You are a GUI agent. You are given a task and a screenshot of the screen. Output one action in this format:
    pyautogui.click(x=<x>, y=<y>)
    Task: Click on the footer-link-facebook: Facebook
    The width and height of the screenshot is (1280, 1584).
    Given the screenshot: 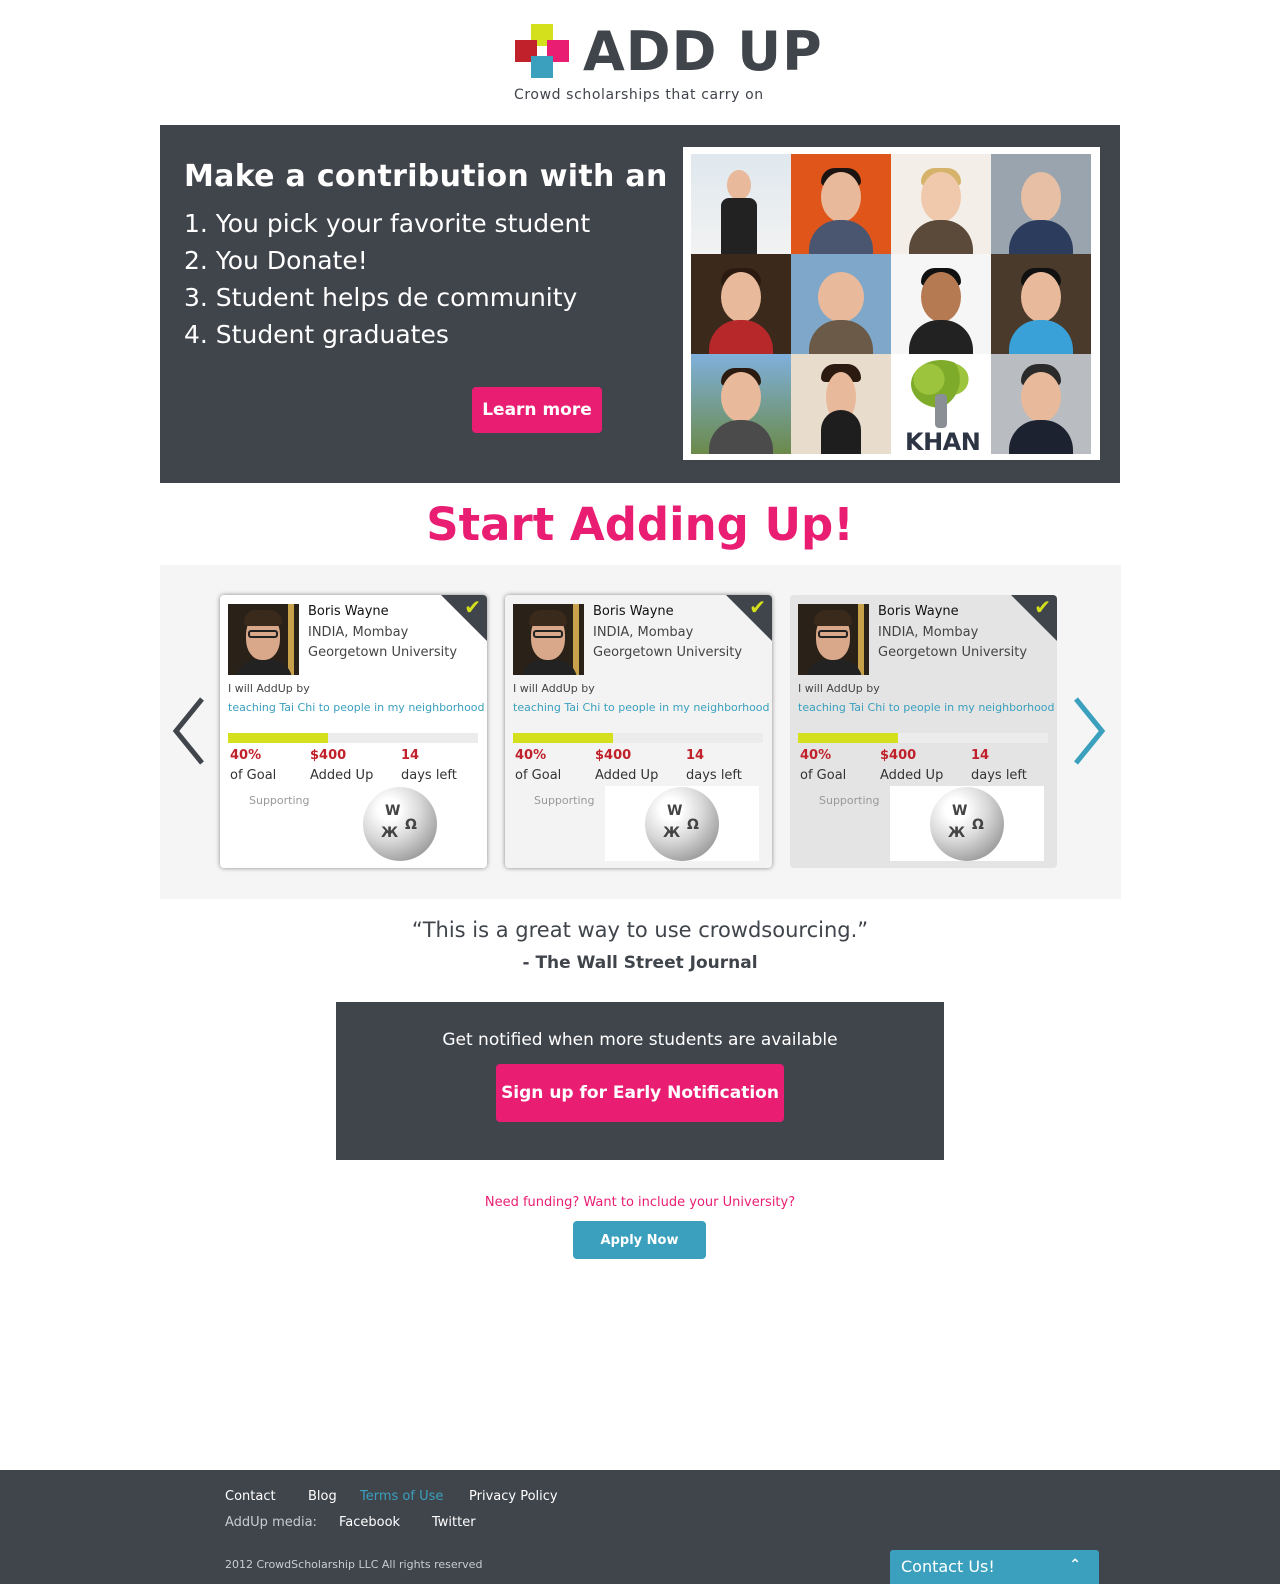 What is the action you would take?
    pyautogui.click(x=369, y=1522)
    